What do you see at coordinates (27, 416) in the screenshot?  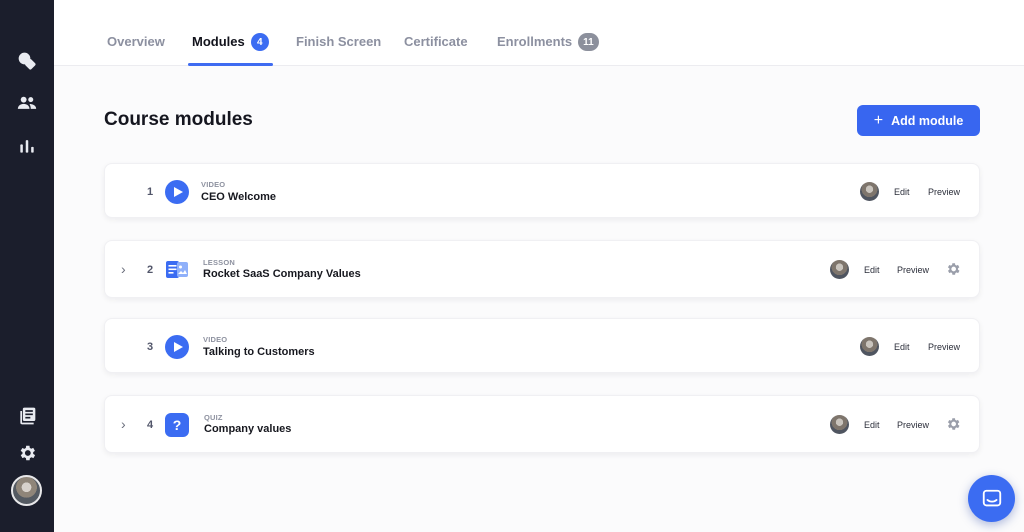 I see `library-icon` at bounding box center [27, 416].